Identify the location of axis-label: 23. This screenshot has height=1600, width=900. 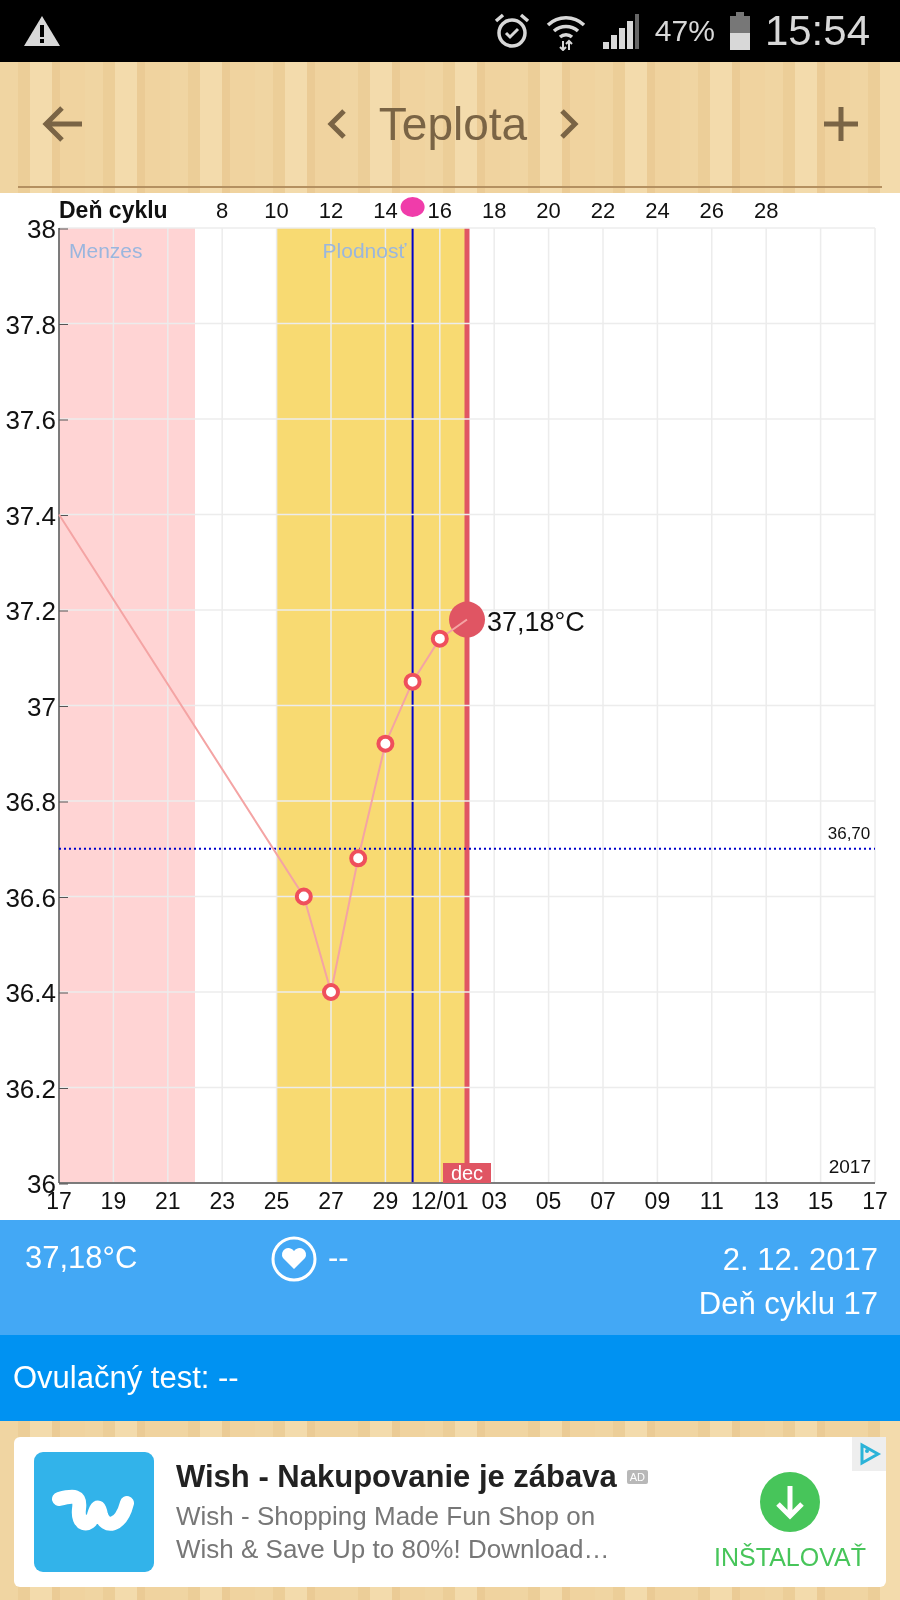
(222, 1201).